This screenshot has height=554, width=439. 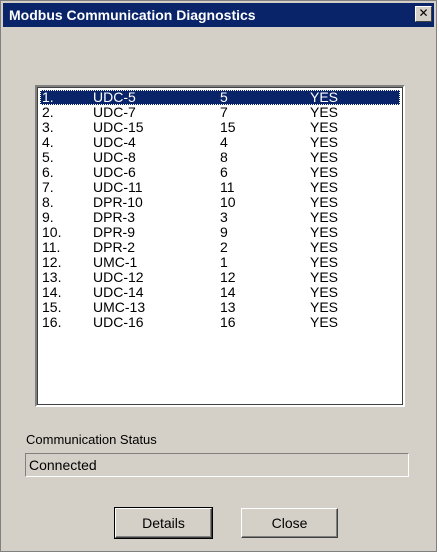 What do you see at coordinates (228, 307) in the screenshot?
I see `device-address: 13` at bounding box center [228, 307].